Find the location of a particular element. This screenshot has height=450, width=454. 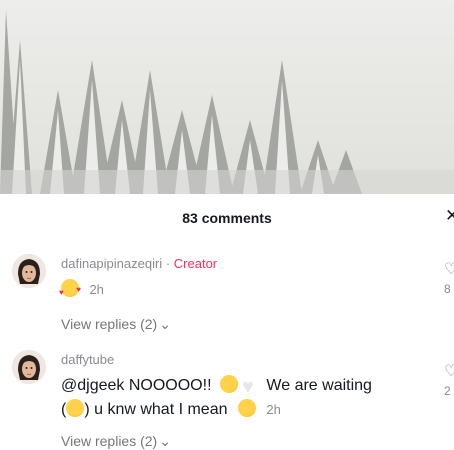

comment-text-part: @djgeek NOOOOO!! is located at coordinates (136, 385).